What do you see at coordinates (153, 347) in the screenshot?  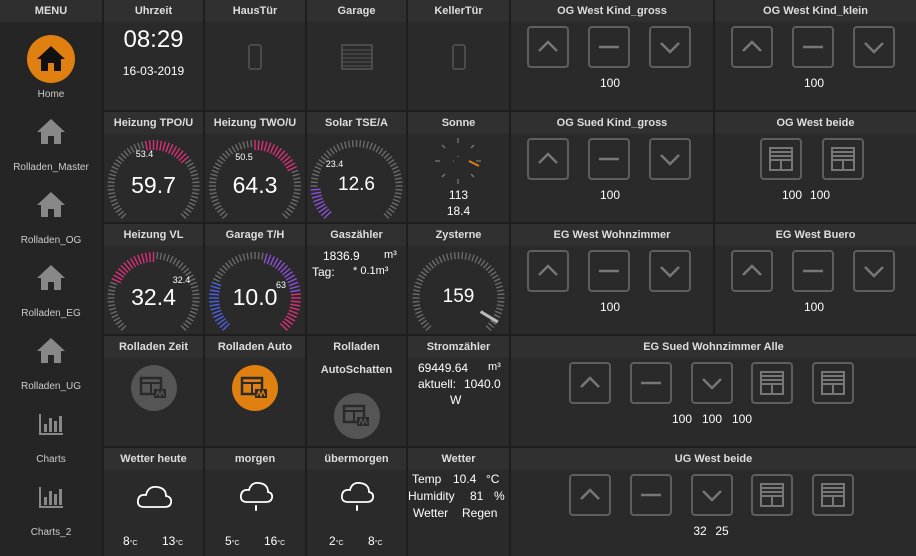 I see `tile-title: Rolladen Zeit` at bounding box center [153, 347].